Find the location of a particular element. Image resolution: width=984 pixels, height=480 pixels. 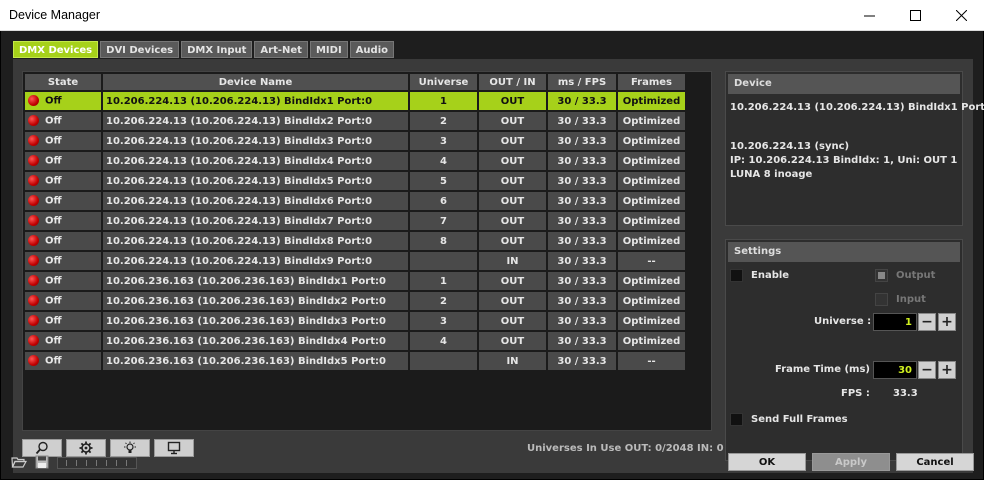

universe-cell: 7 is located at coordinates (443, 221).